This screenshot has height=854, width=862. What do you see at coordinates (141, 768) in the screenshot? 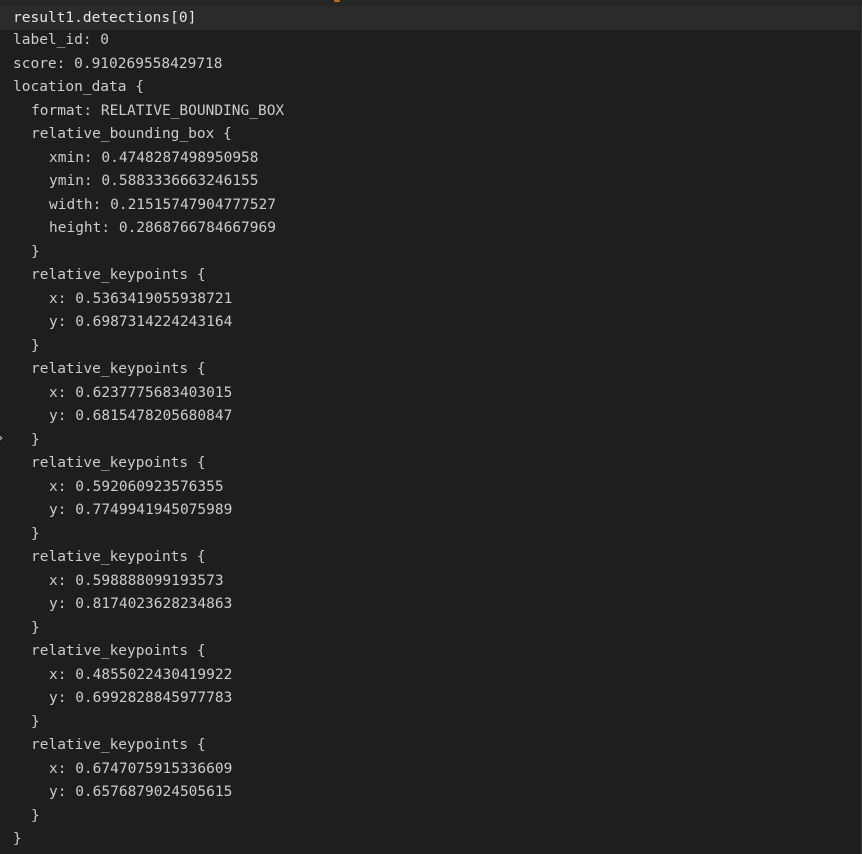
I see `code-line: x: 0.6747075915336609` at bounding box center [141, 768].